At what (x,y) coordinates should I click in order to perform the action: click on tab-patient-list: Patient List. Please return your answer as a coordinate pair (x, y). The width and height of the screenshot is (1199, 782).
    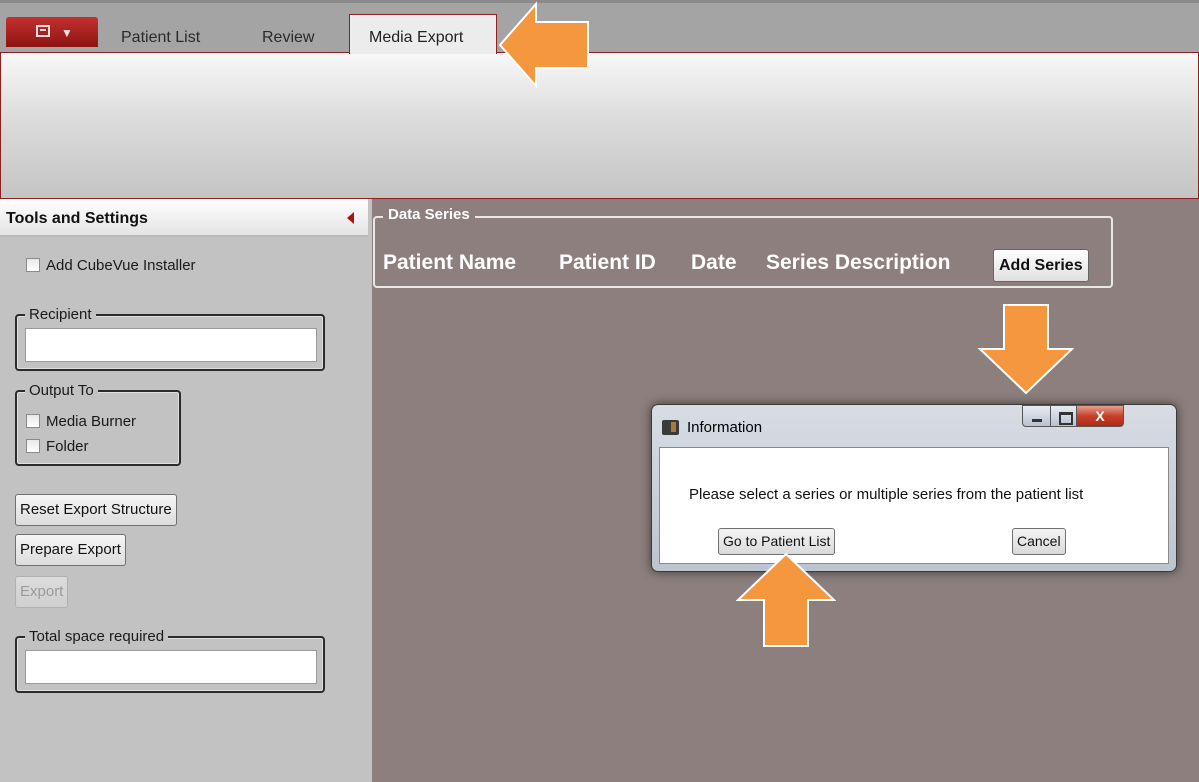
    Looking at the image, I should click on (160, 38).